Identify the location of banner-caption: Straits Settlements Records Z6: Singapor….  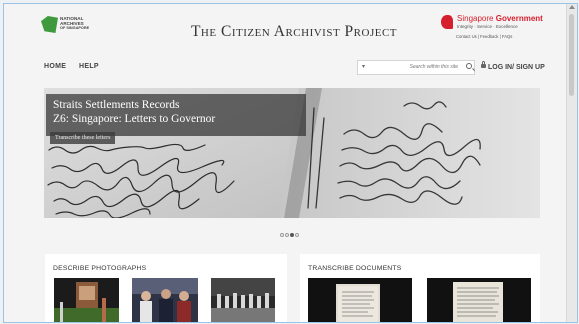
(176, 115).